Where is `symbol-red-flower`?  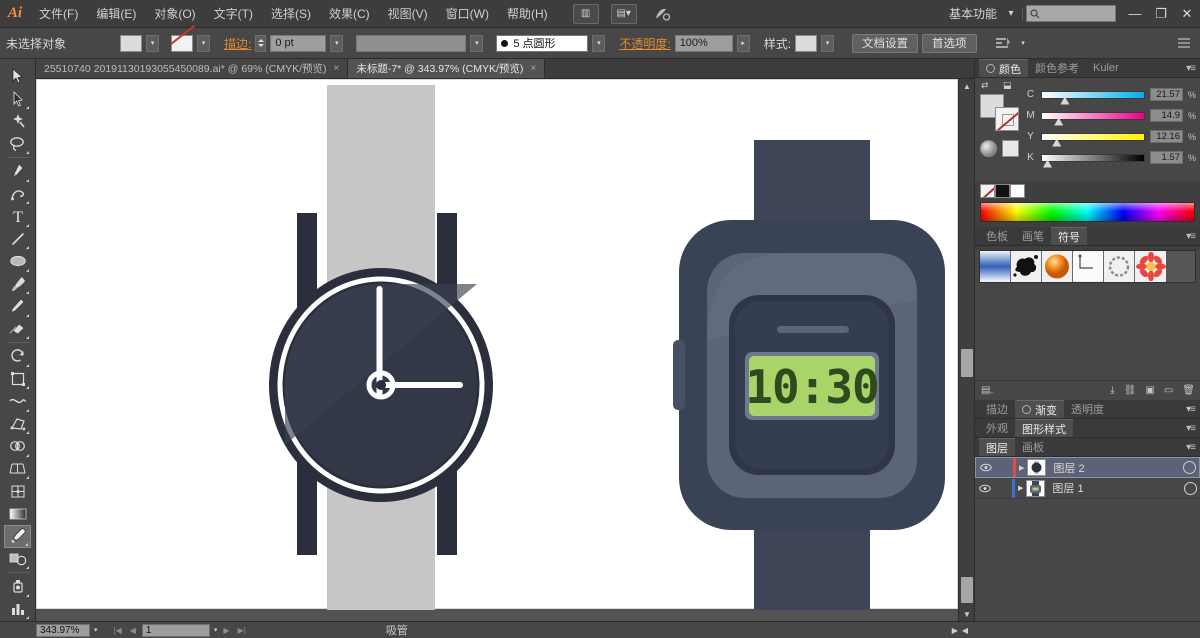
symbol-red-flower is located at coordinates (1150, 266).